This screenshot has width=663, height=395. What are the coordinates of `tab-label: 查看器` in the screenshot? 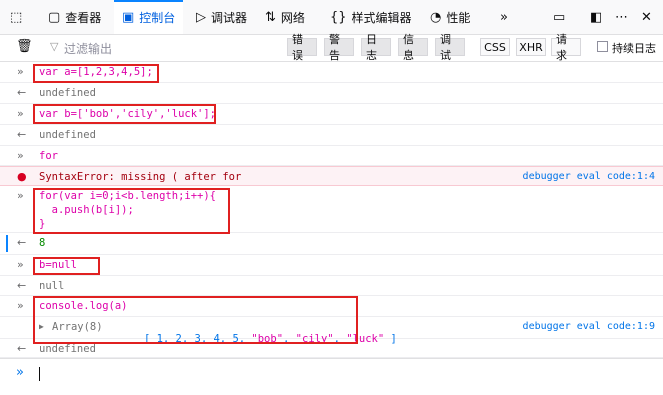 It's located at (83, 17).